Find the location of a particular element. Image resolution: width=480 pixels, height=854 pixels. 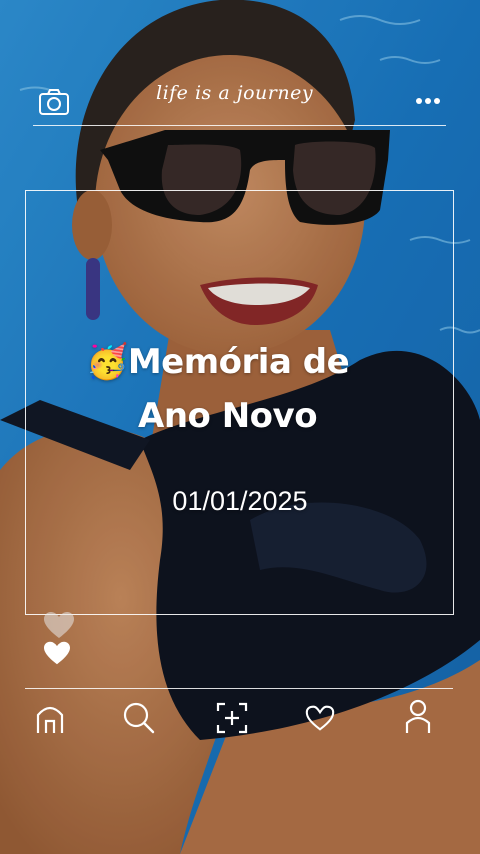

heart-icon is located at coordinates (320, 718).